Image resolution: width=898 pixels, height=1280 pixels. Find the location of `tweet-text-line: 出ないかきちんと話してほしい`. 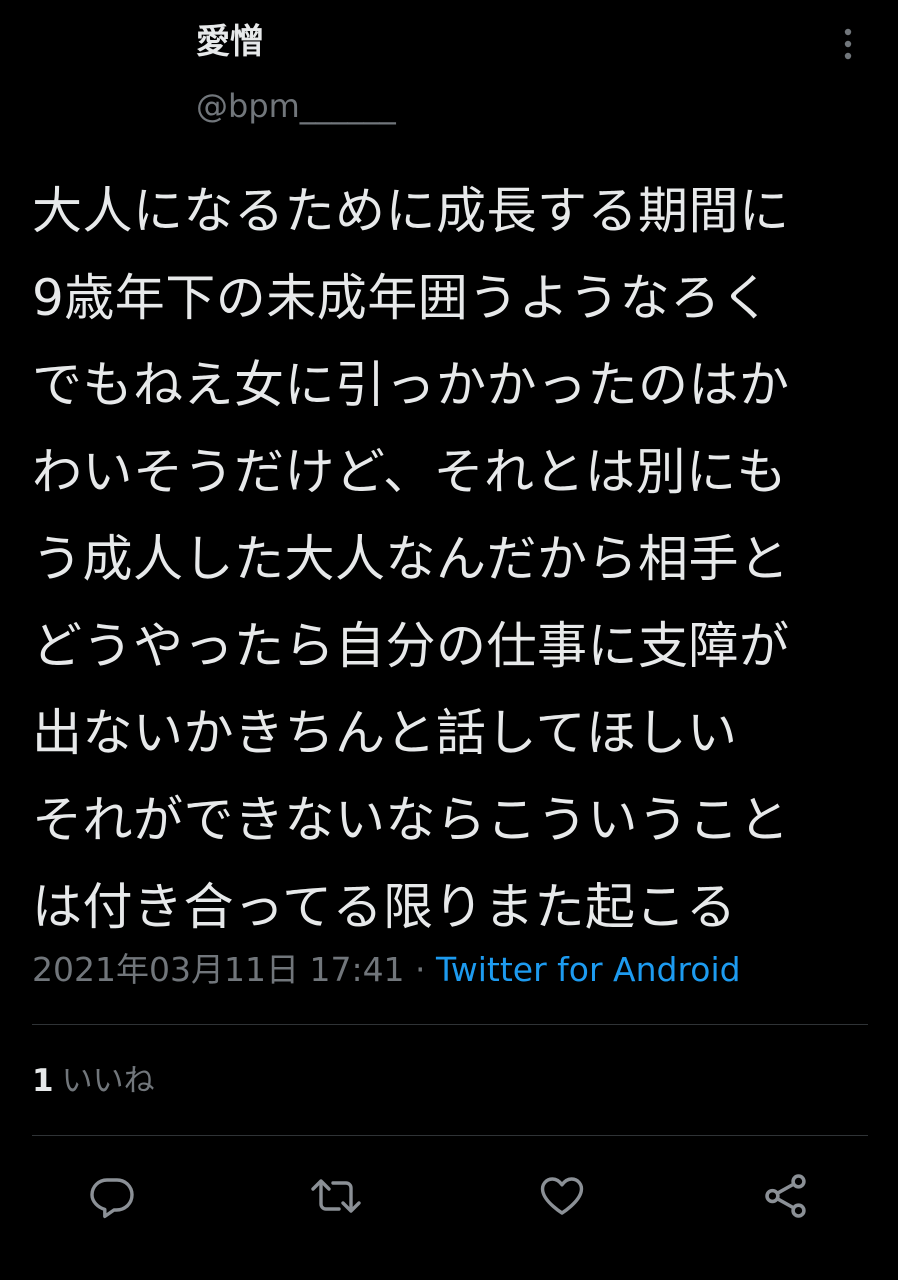

tweet-text-line: 出ないかきちんと話してほしい is located at coordinates (385, 733).